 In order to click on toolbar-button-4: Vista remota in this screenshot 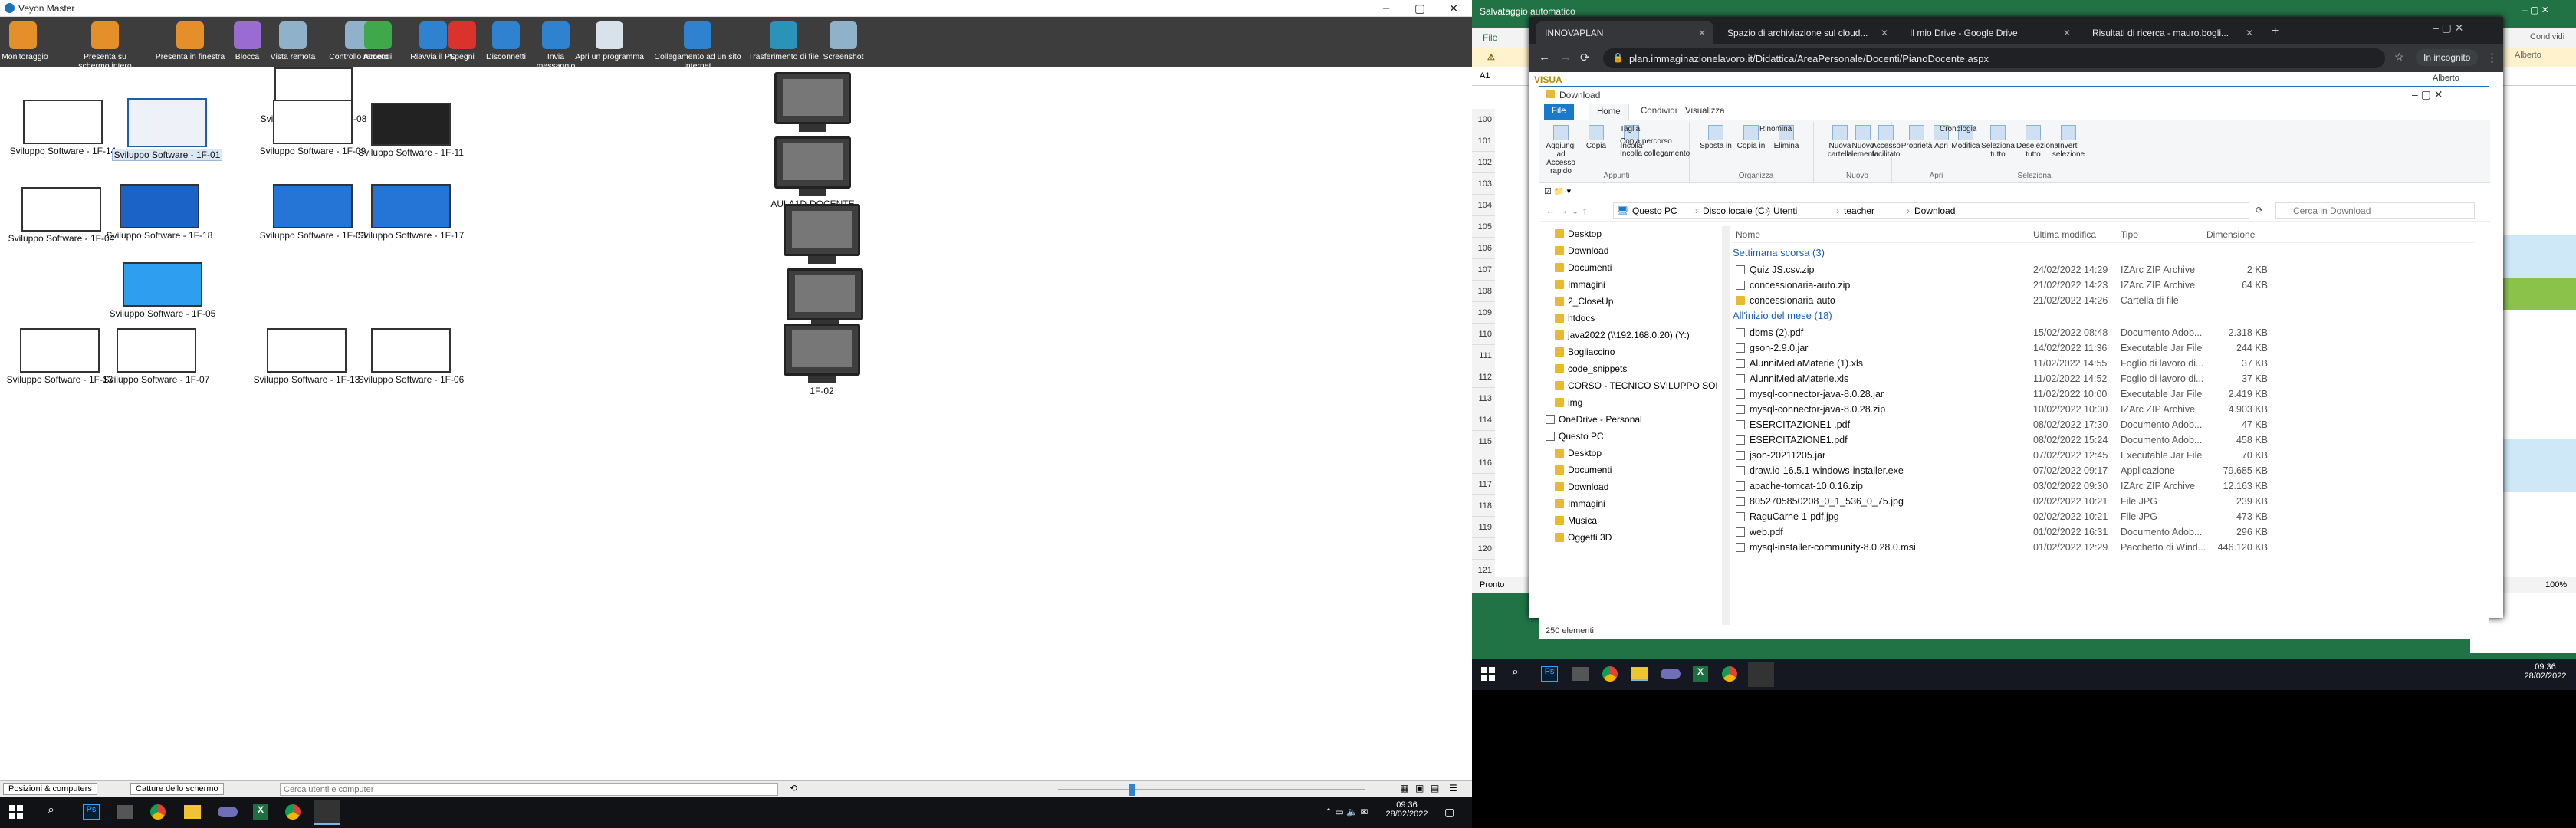, I will do `click(293, 43)`.